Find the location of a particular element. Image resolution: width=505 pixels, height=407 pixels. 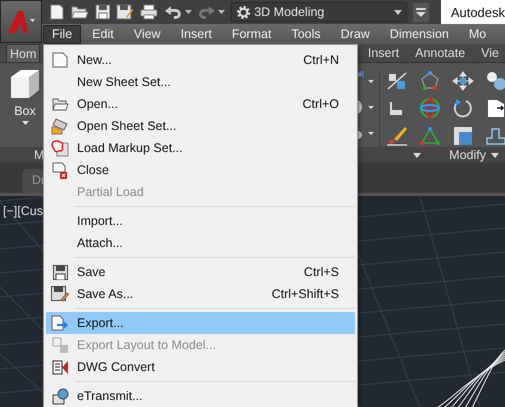

ribbon-tab: Vie is located at coordinates (490, 53).